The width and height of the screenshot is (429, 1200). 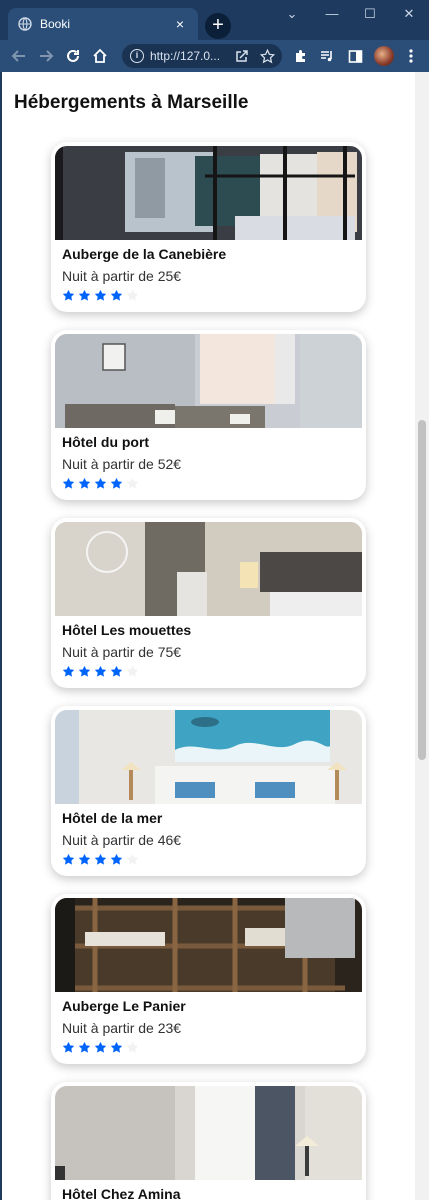 What do you see at coordinates (411, 56) in the screenshot?
I see `more-menu-icon` at bounding box center [411, 56].